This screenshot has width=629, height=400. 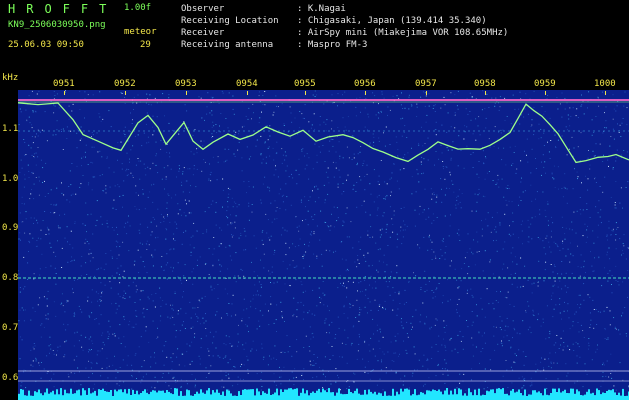 What do you see at coordinates (145, 45) in the screenshot?
I see `meteor-count: 29` at bounding box center [145, 45].